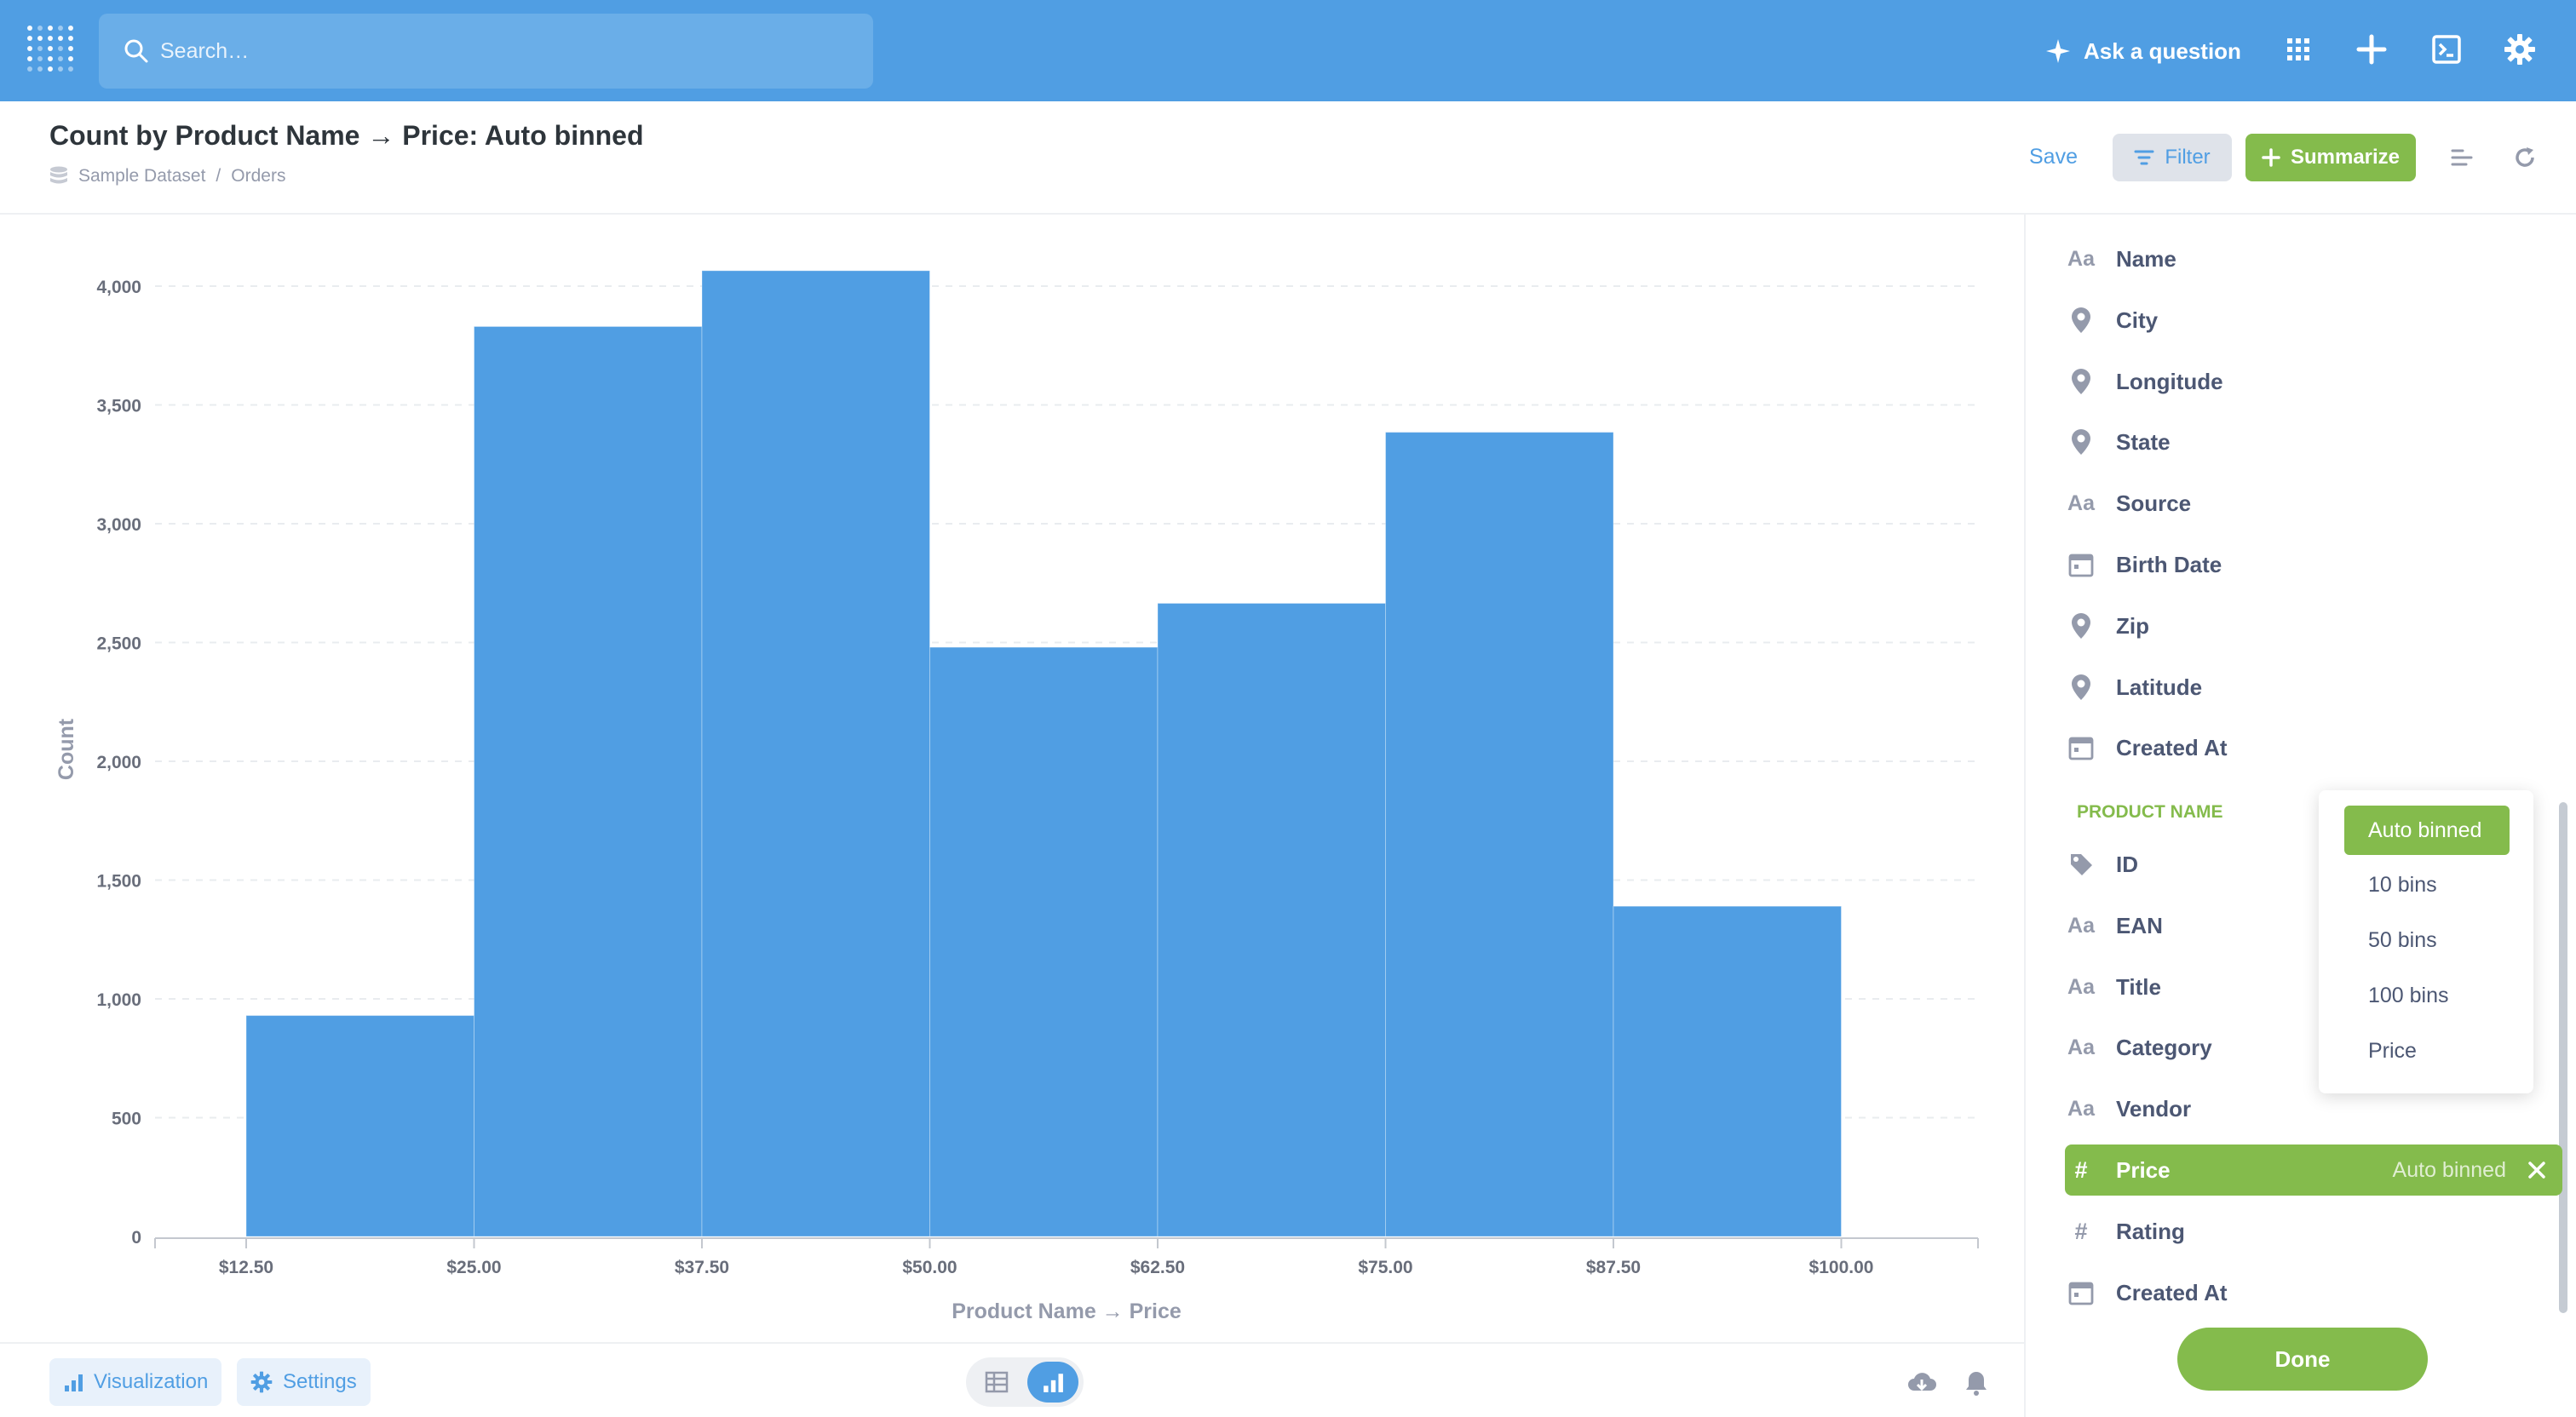  I want to click on alert-button, so click(1977, 1383).